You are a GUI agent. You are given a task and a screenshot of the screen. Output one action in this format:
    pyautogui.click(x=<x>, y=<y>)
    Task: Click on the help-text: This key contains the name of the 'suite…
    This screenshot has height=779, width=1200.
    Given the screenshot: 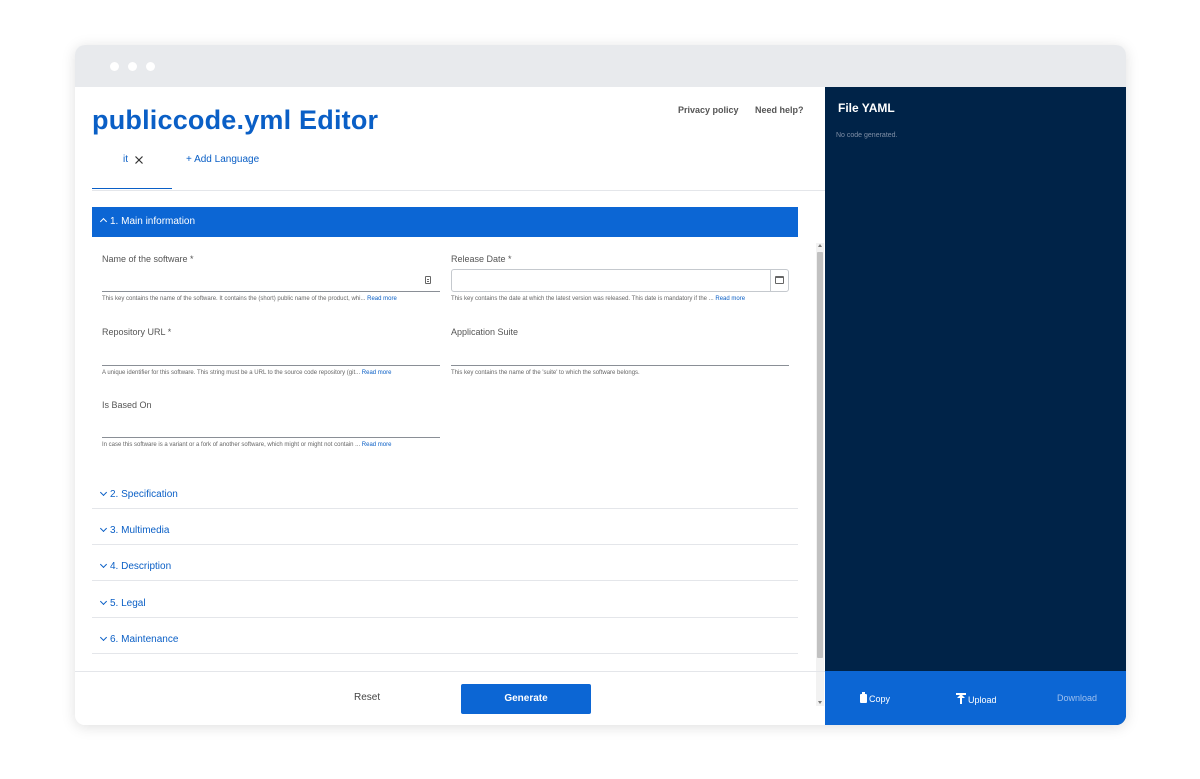 What is the action you would take?
    pyautogui.click(x=545, y=373)
    